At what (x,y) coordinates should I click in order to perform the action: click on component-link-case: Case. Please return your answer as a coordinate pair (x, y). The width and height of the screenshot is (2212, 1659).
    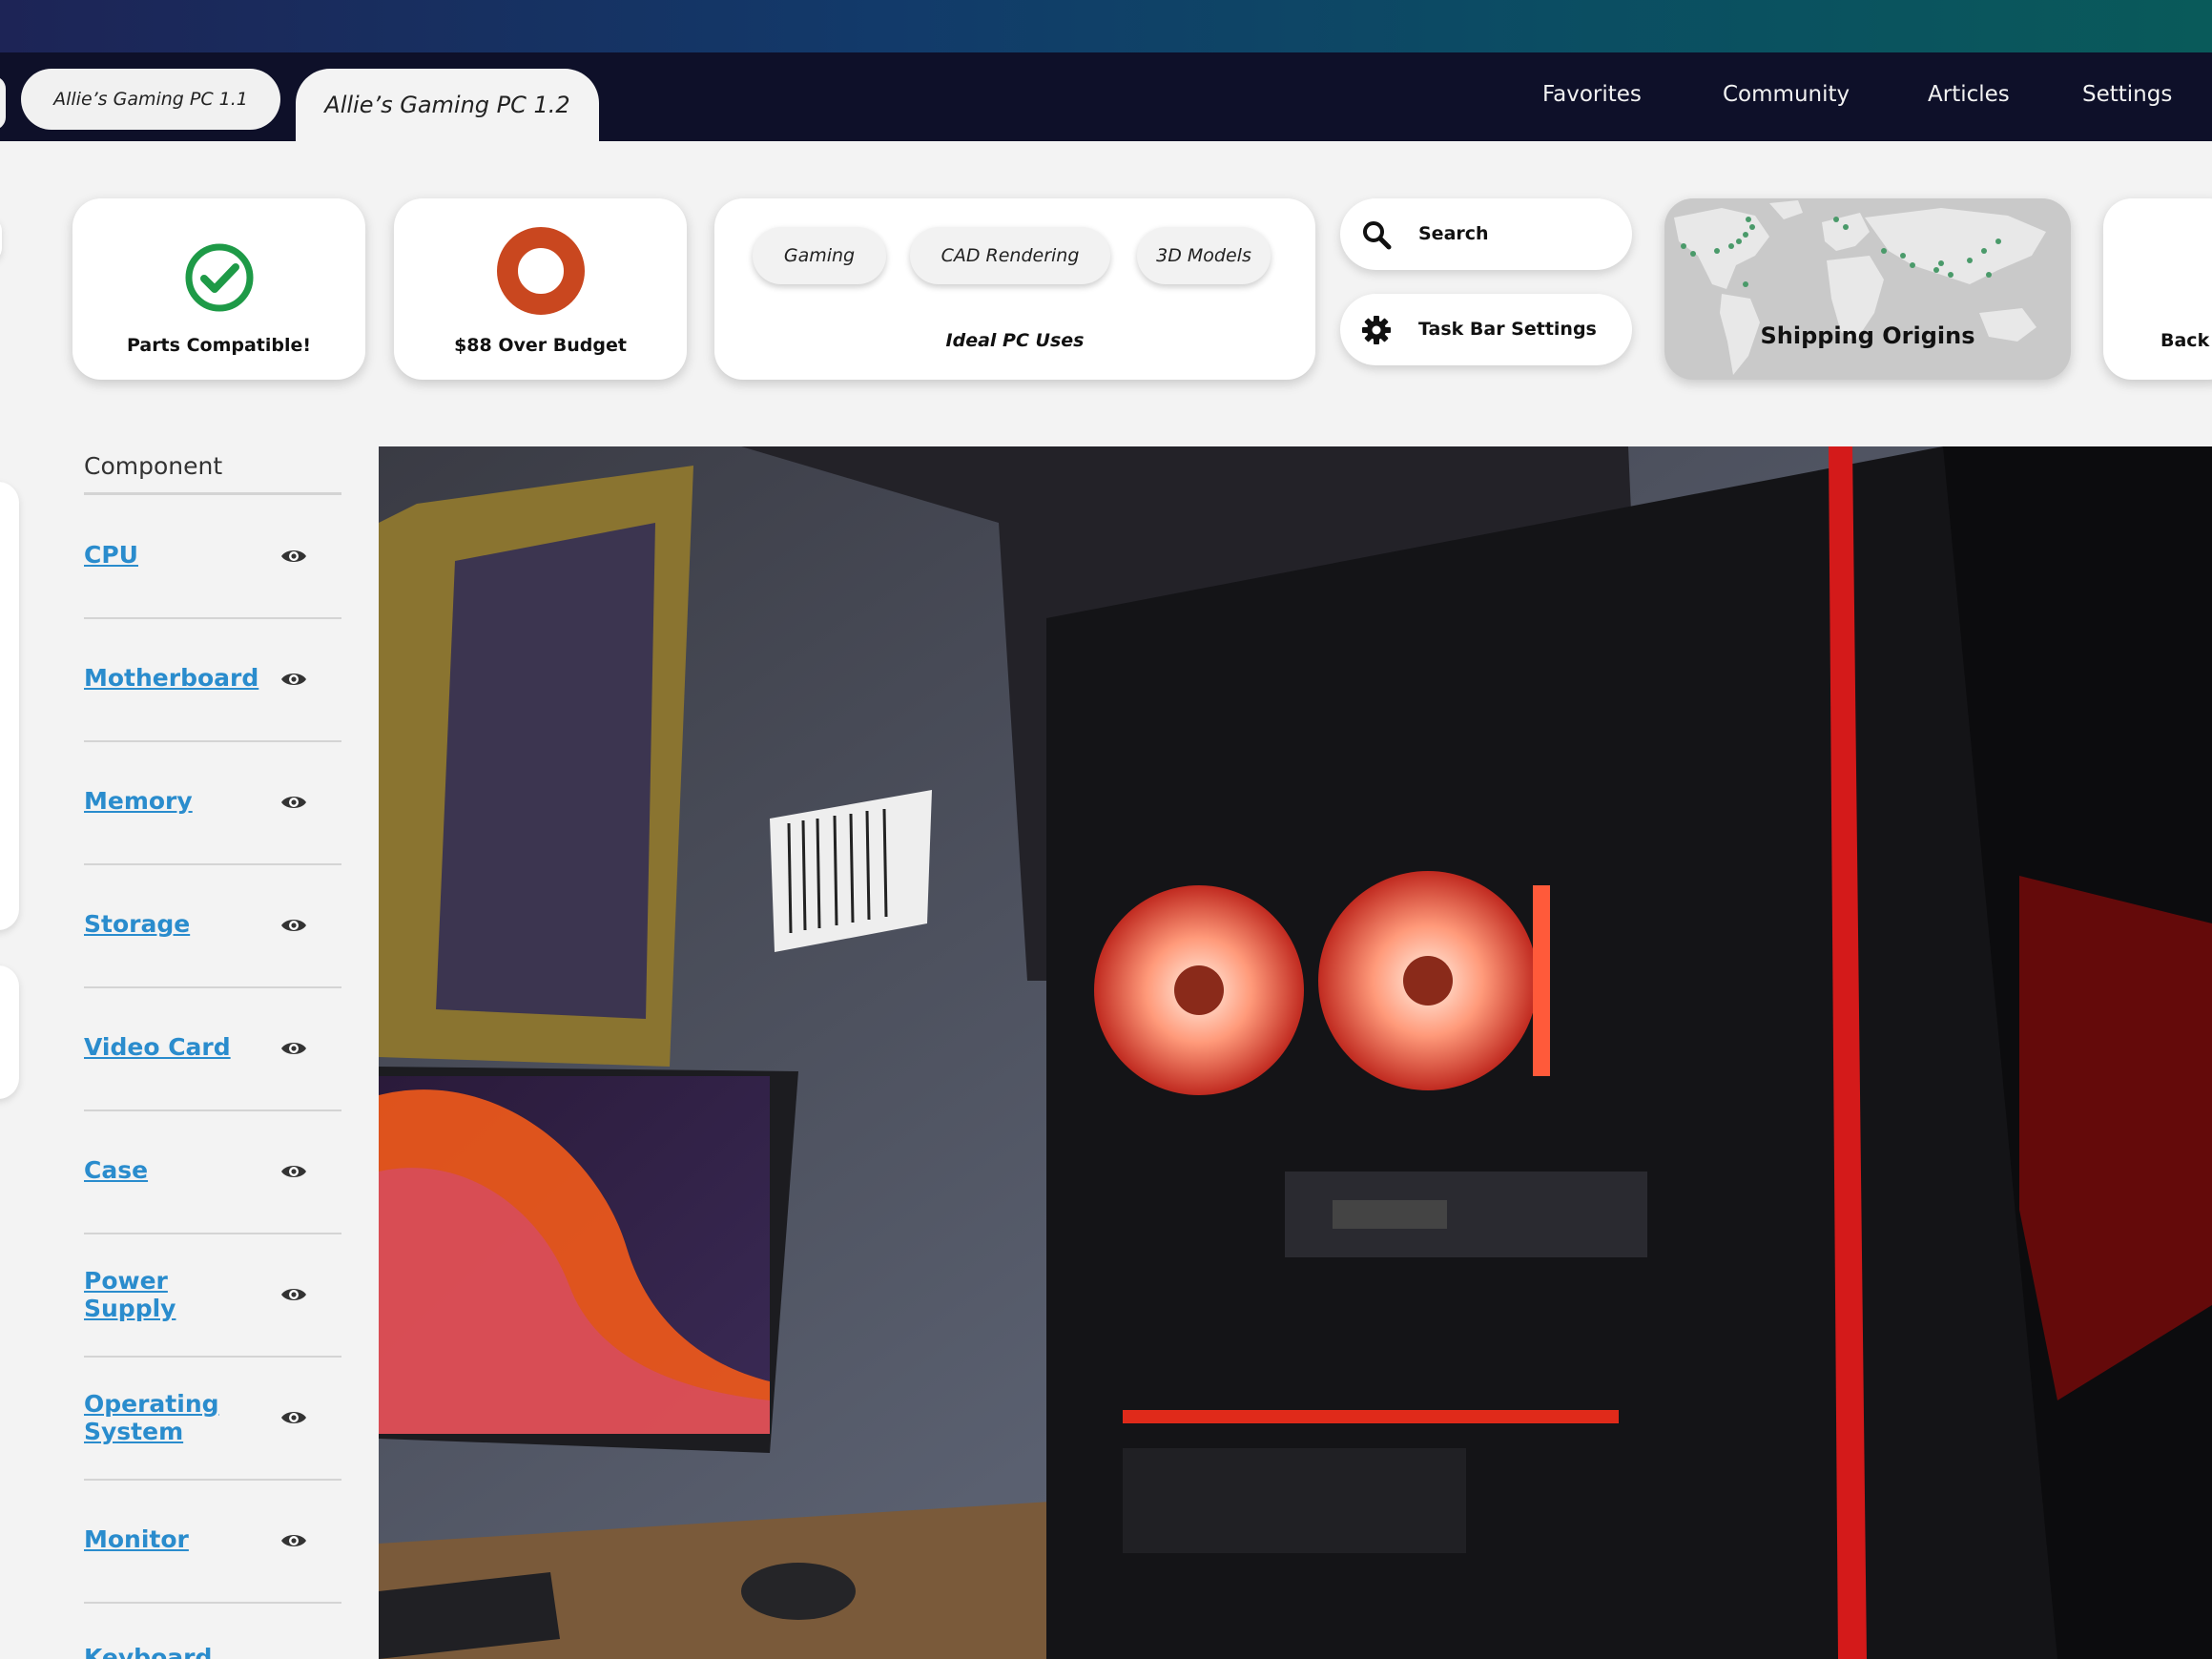
    Looking at the image, I should click on (170, 1170).